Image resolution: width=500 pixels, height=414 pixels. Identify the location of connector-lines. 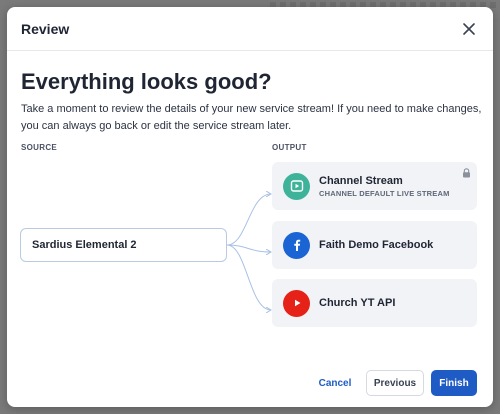
(252, 247).